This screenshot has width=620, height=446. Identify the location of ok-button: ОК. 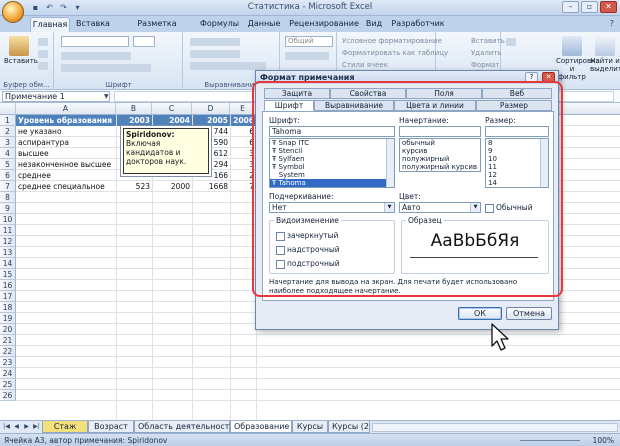
(480, 313).